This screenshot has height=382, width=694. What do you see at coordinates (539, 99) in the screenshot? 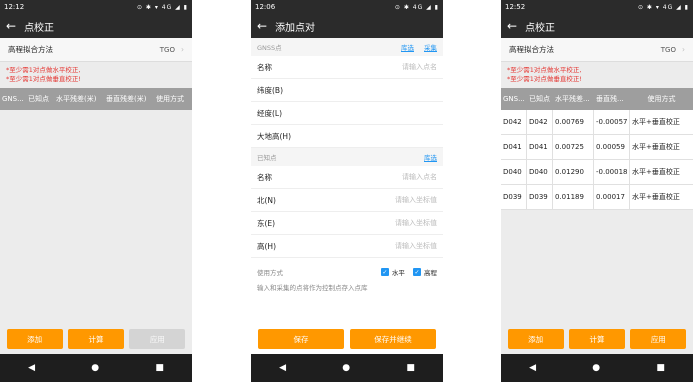
I see `column-header: 已知点` at bounding box center [539, 99].